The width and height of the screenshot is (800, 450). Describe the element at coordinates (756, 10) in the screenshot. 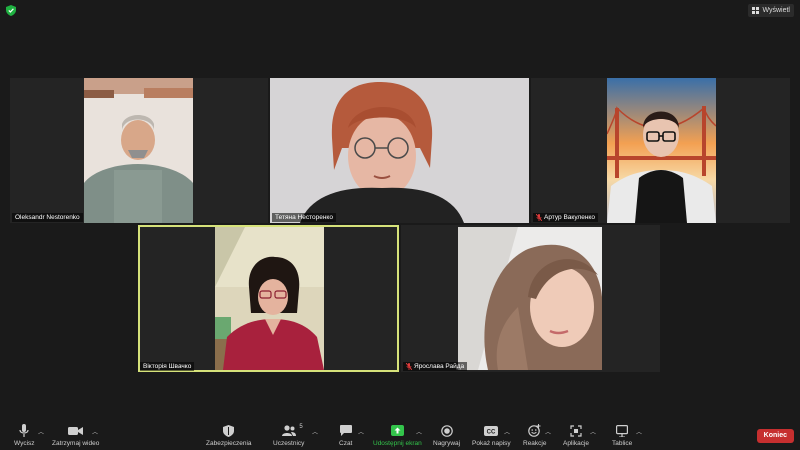

I see `grid-view-icon` at that location.